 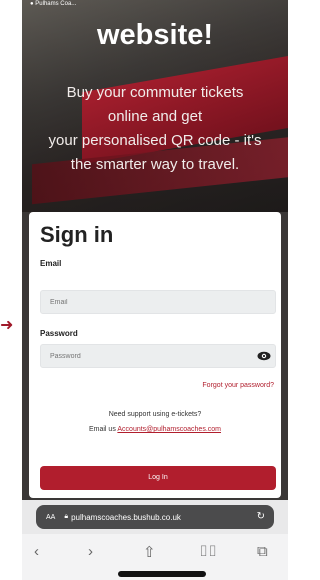 What do you see at coordinates (238, 385) in the screenshot?
I see `forgot-password-link: Forgot your password?` at bounding box center [238, 385].